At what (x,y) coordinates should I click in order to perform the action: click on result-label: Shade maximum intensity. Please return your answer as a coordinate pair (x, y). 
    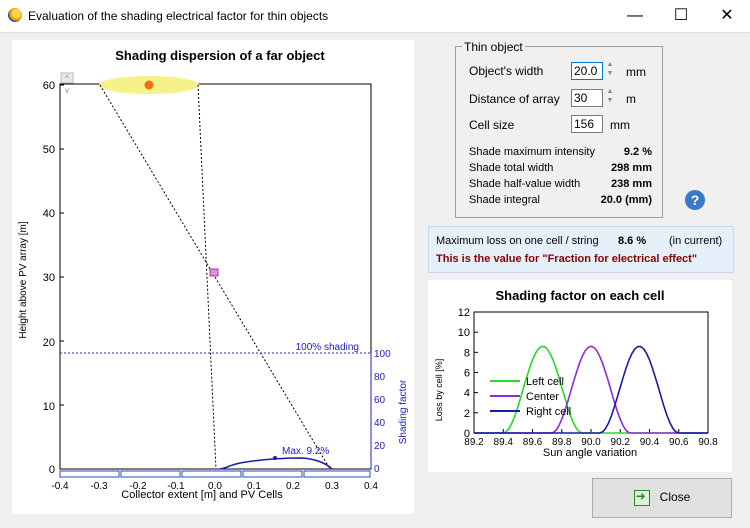
    Looking at the image, I should click on (532, 152).